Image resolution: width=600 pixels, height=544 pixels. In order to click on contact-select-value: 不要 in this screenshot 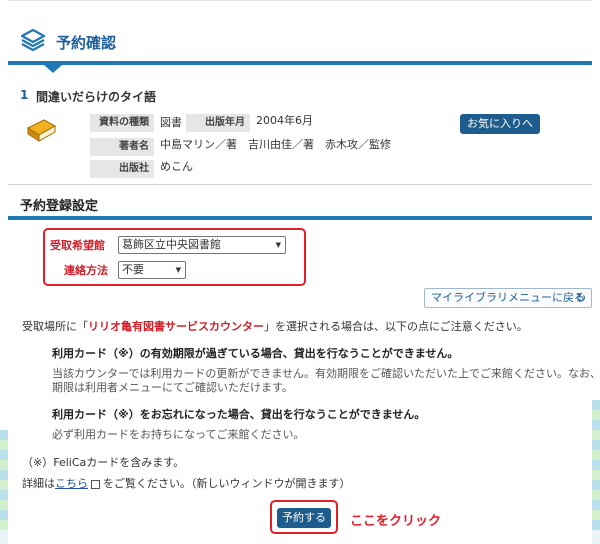, I will do `click(133, 269)`.